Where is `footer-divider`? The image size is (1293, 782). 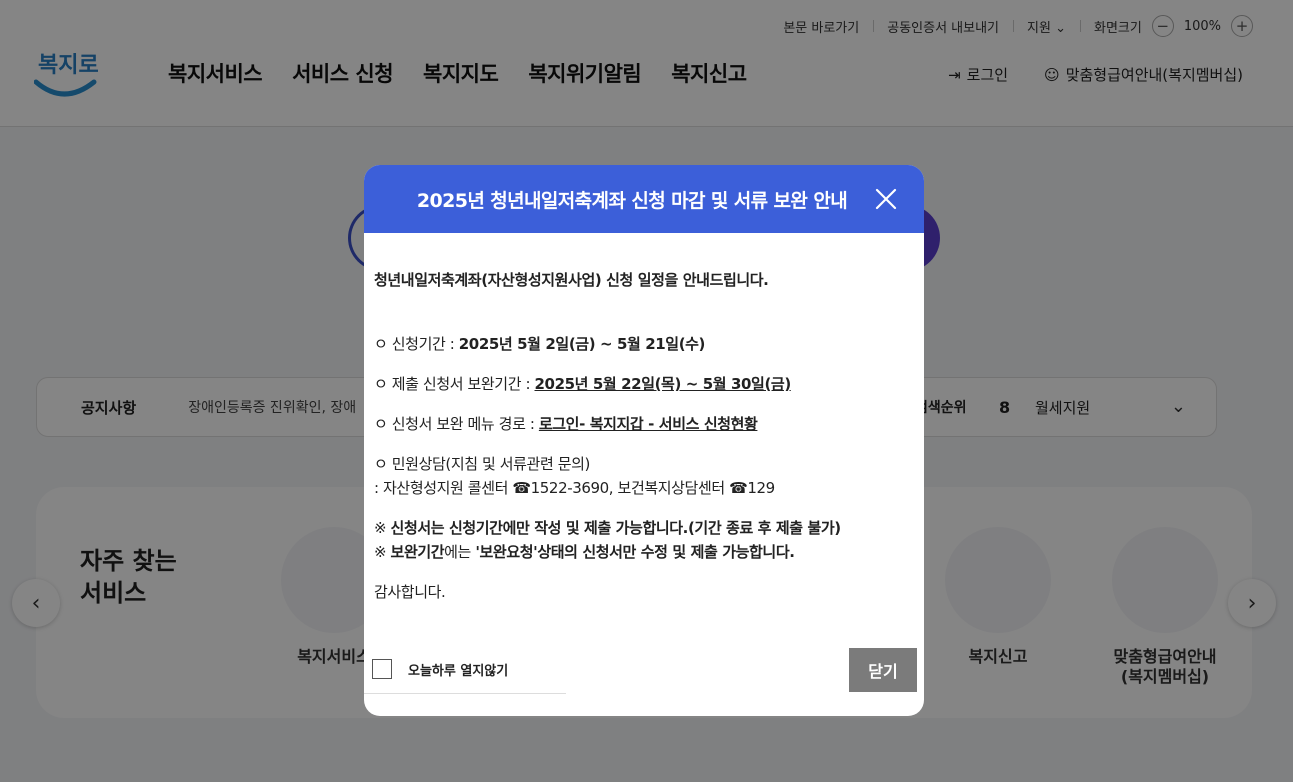
footer-divider is located at coordinates (465, 693).